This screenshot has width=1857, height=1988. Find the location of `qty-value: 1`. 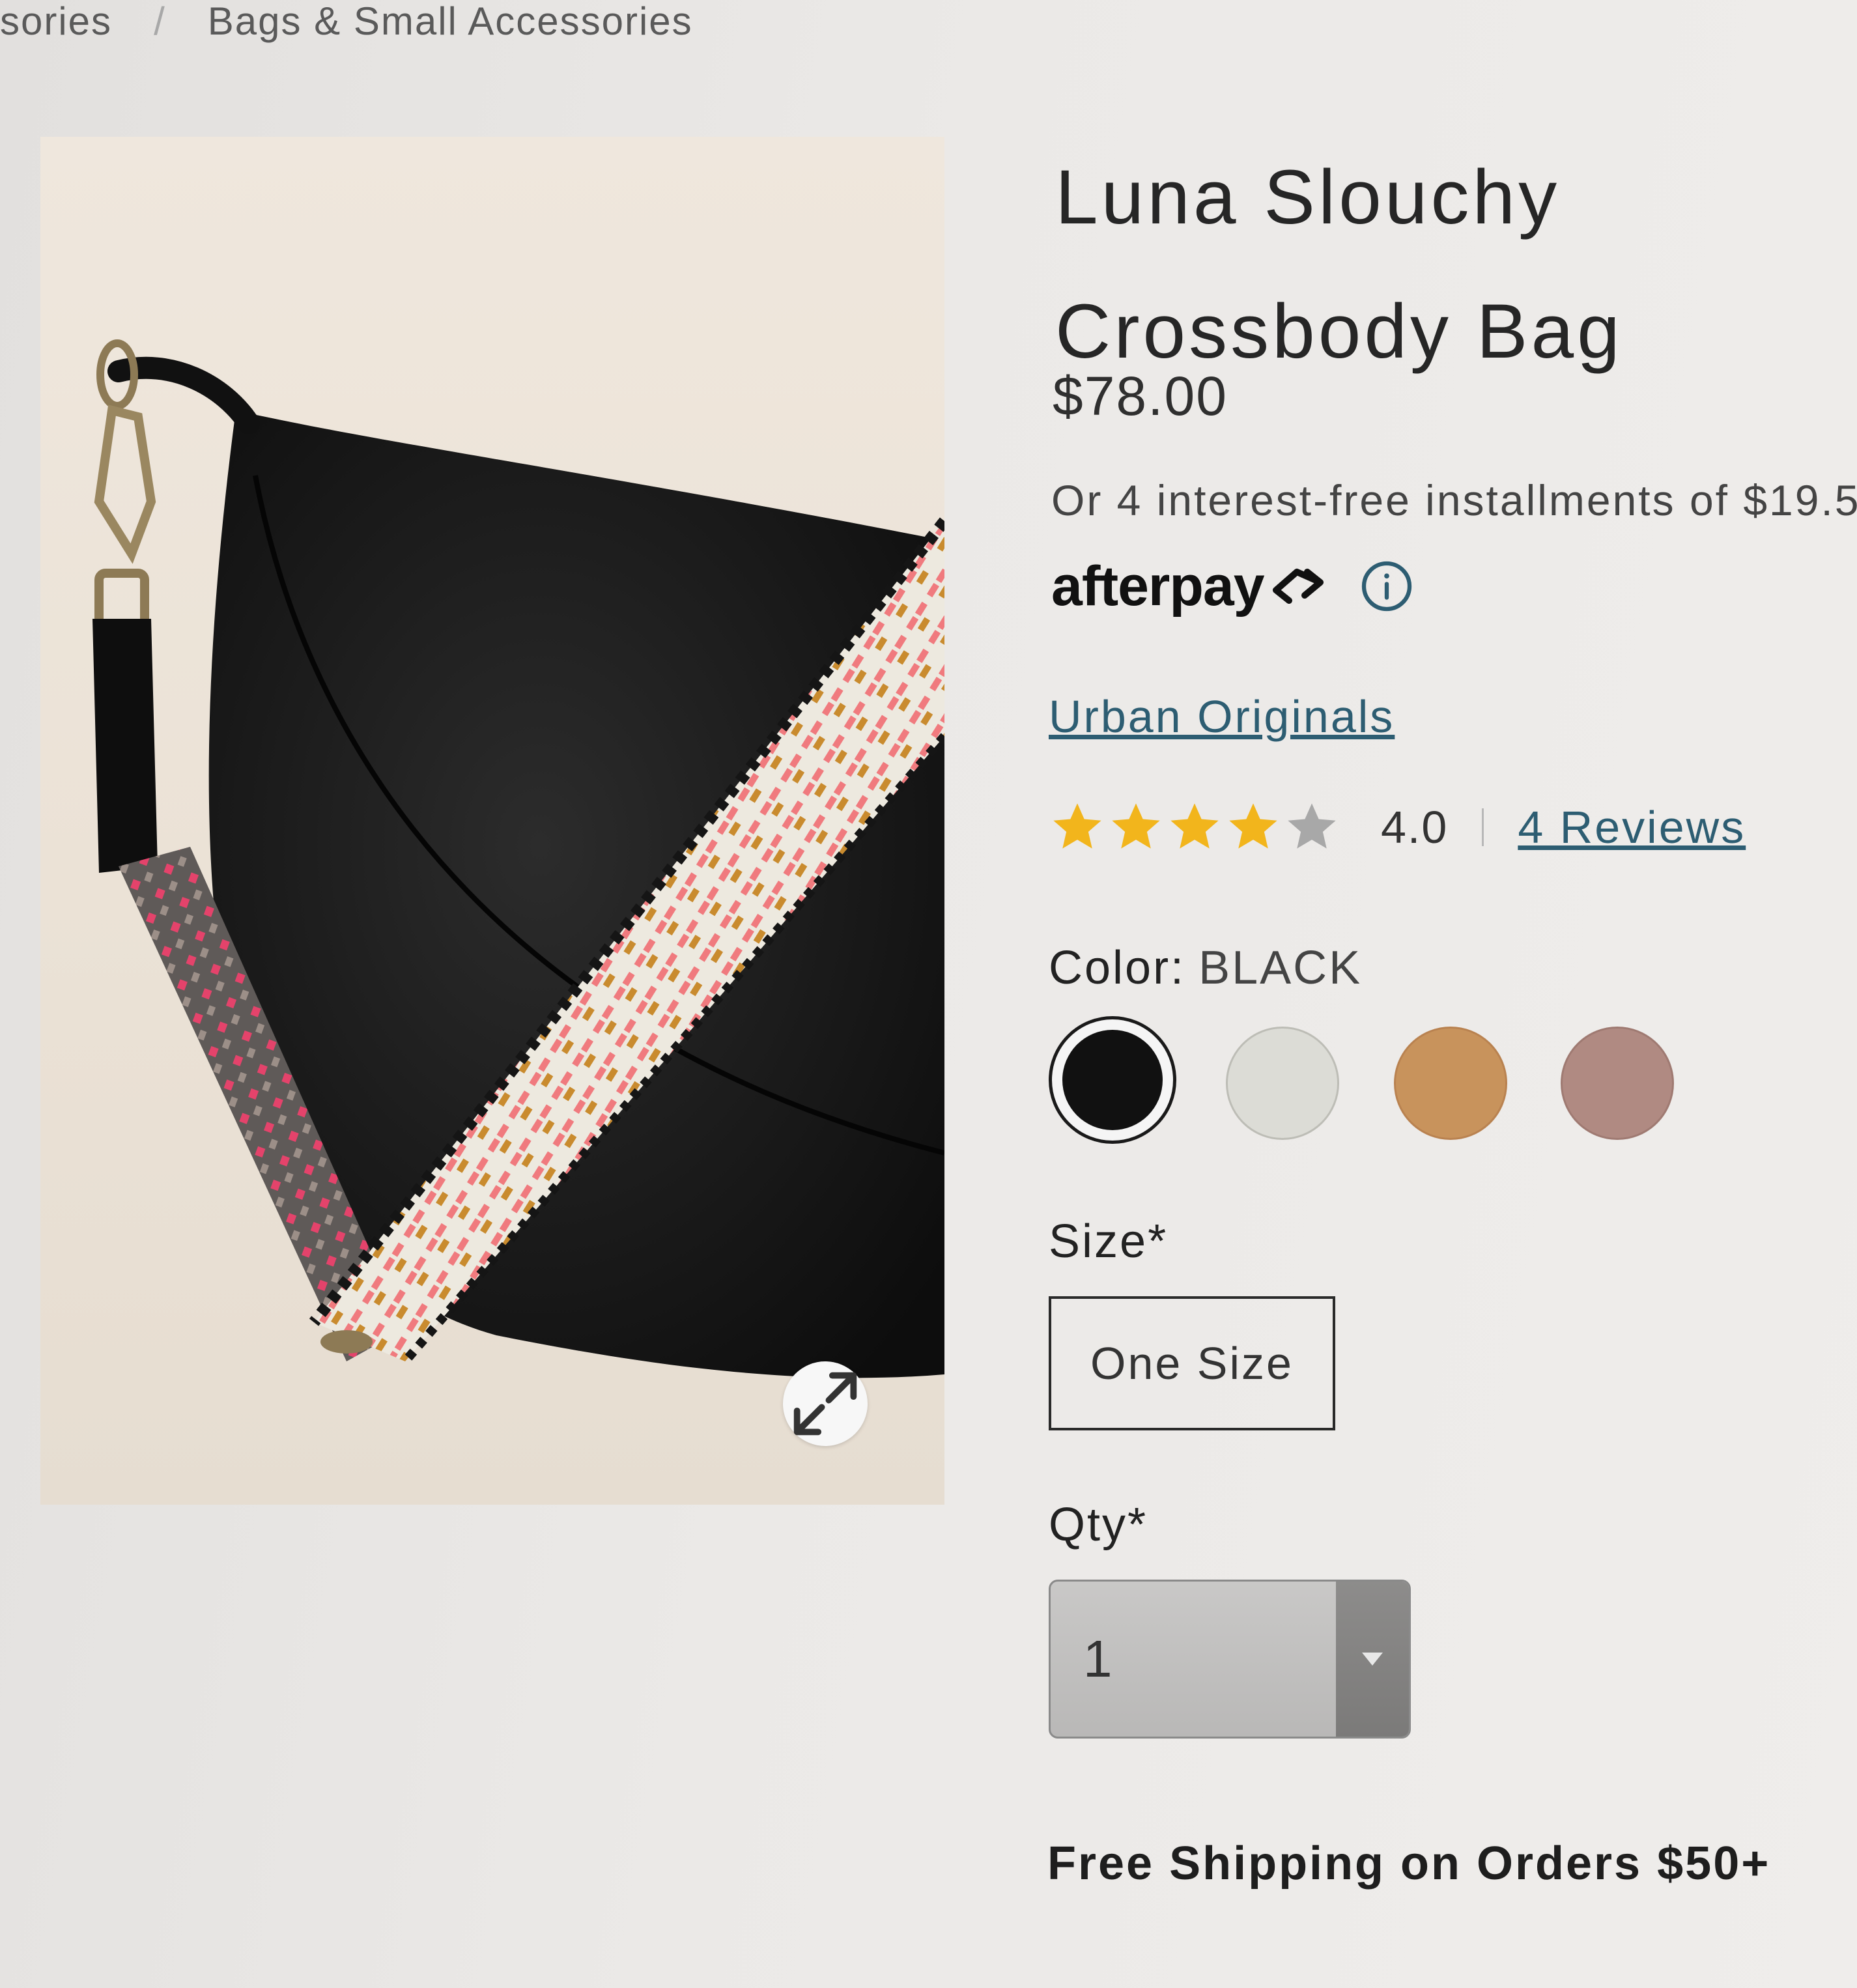

qty-value: 1 is located at coordinates (1098, 1659).